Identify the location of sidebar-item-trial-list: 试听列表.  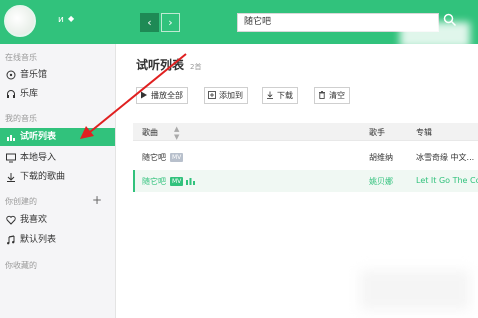
(57, 137).